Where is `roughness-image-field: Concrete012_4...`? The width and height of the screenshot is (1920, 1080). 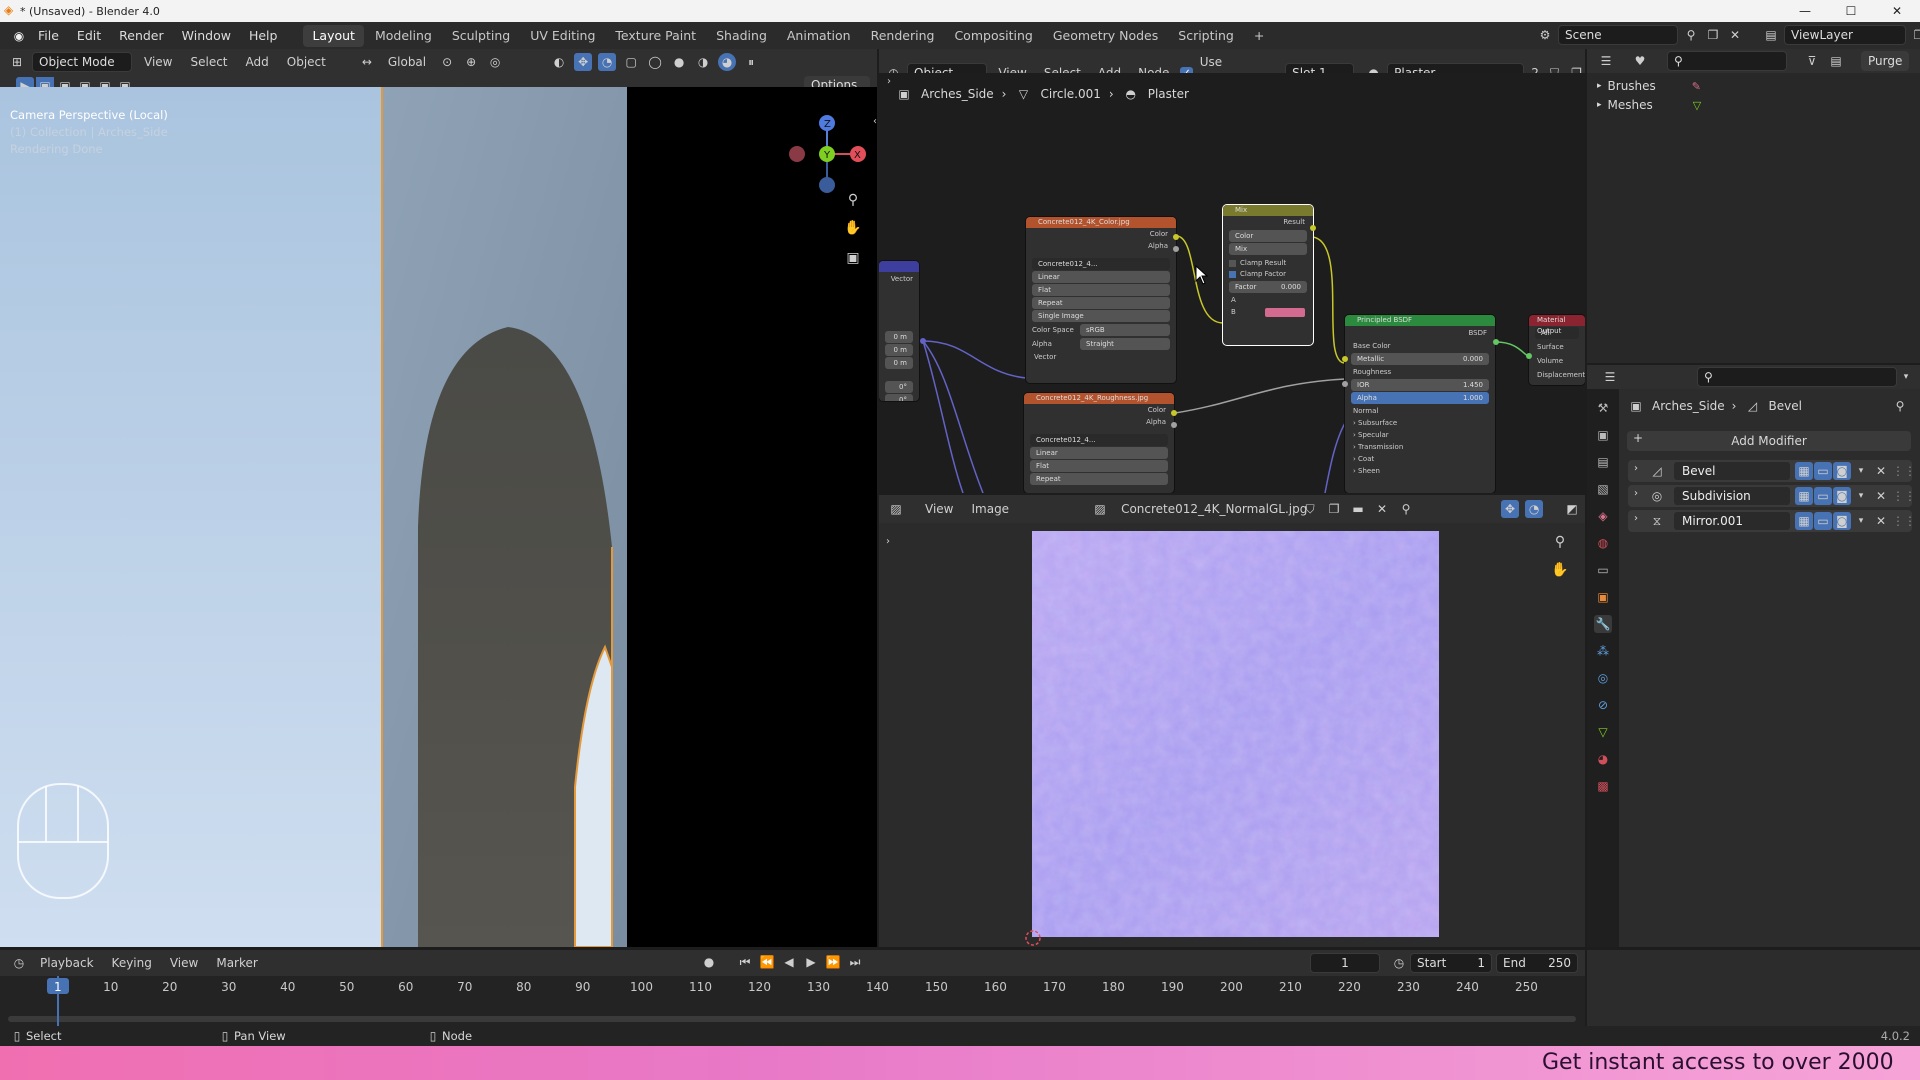 roughness-image-field: Concrete012_4... is located at coordinates (1099, 440).